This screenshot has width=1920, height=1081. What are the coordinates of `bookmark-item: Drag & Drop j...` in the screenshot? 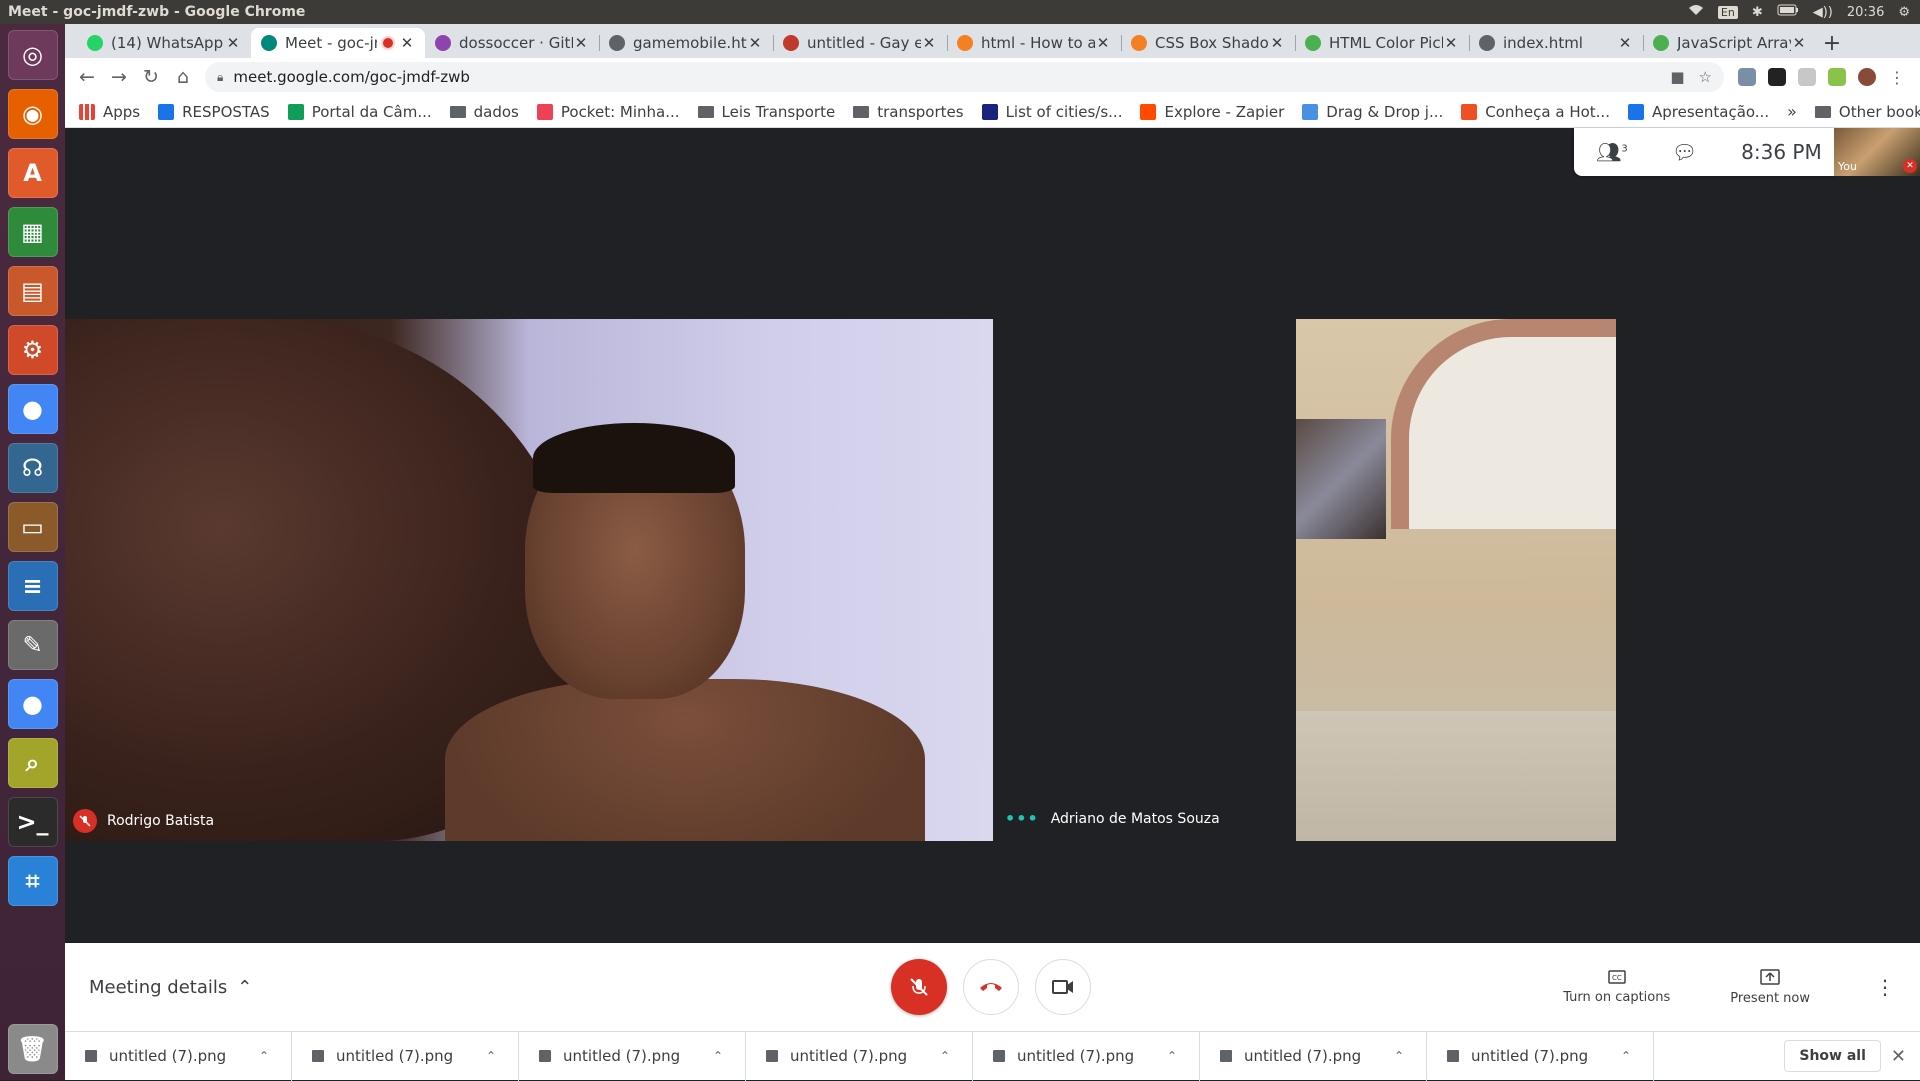 It's located at (1372, 112).